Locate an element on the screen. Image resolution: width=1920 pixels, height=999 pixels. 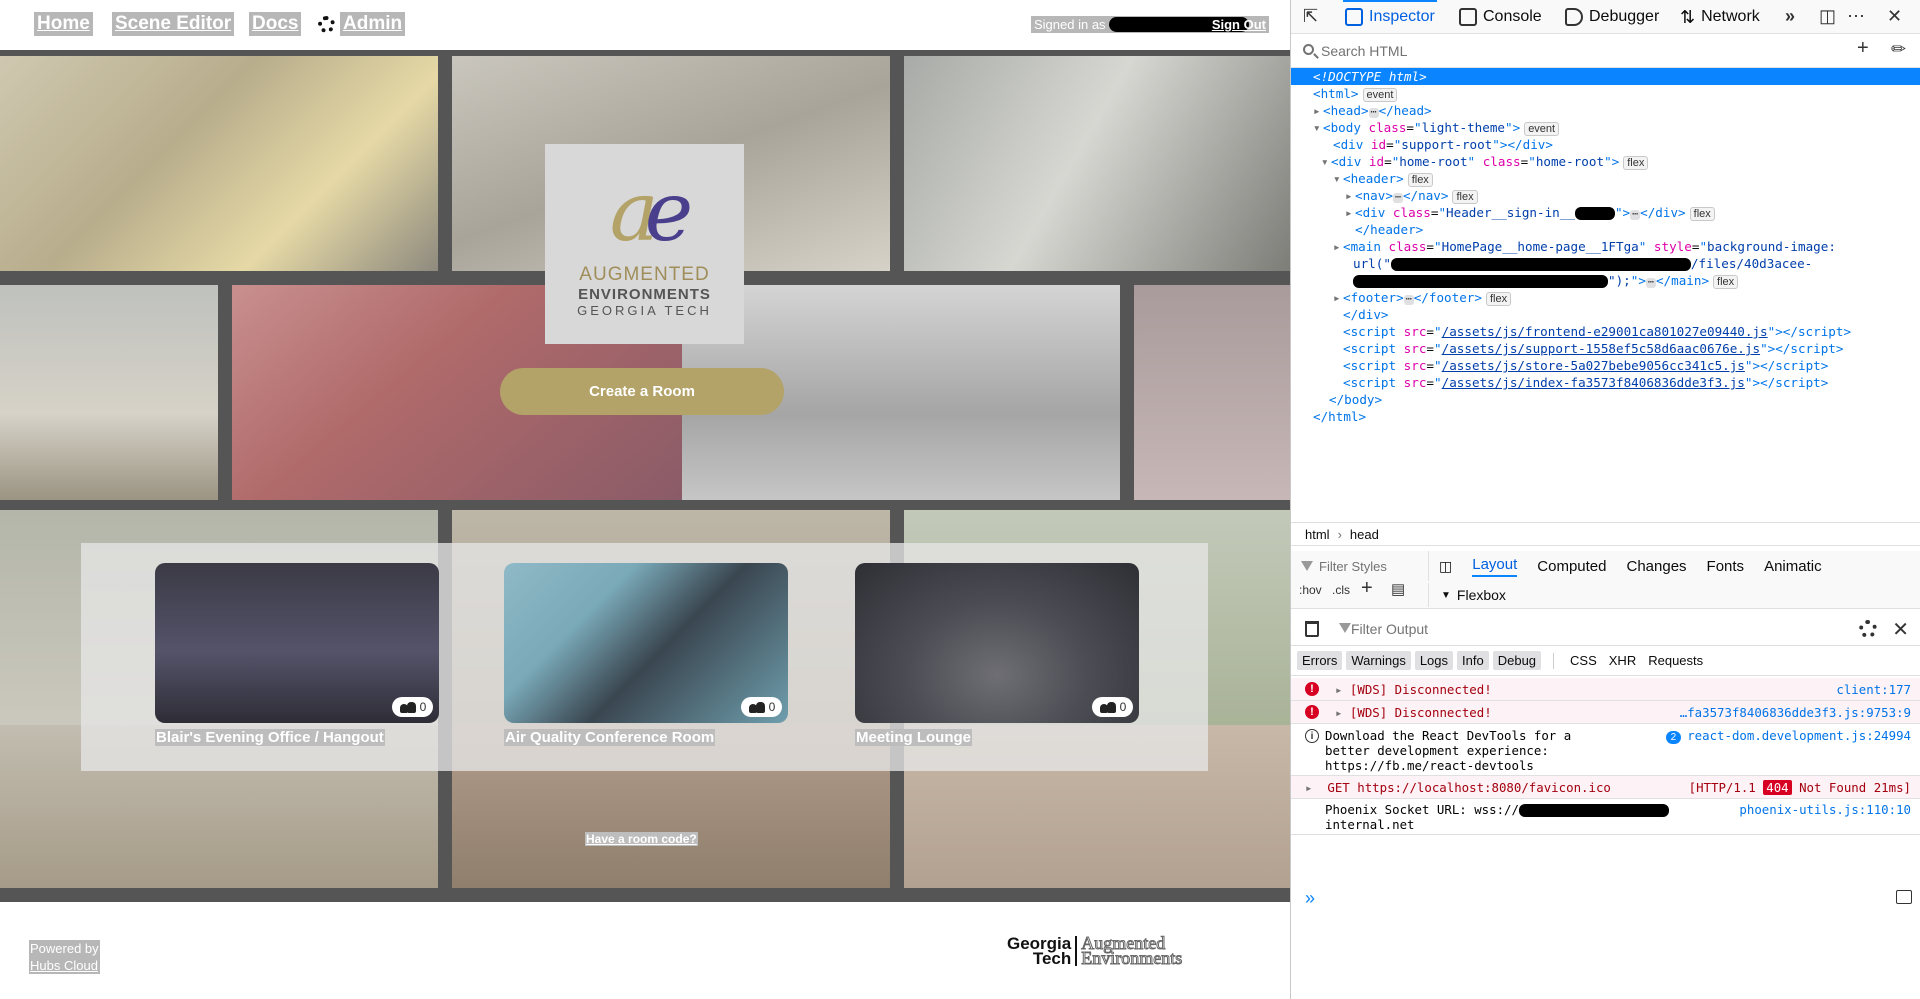
tab-network: ⇅ Network is located at coordinates (1720, 17).